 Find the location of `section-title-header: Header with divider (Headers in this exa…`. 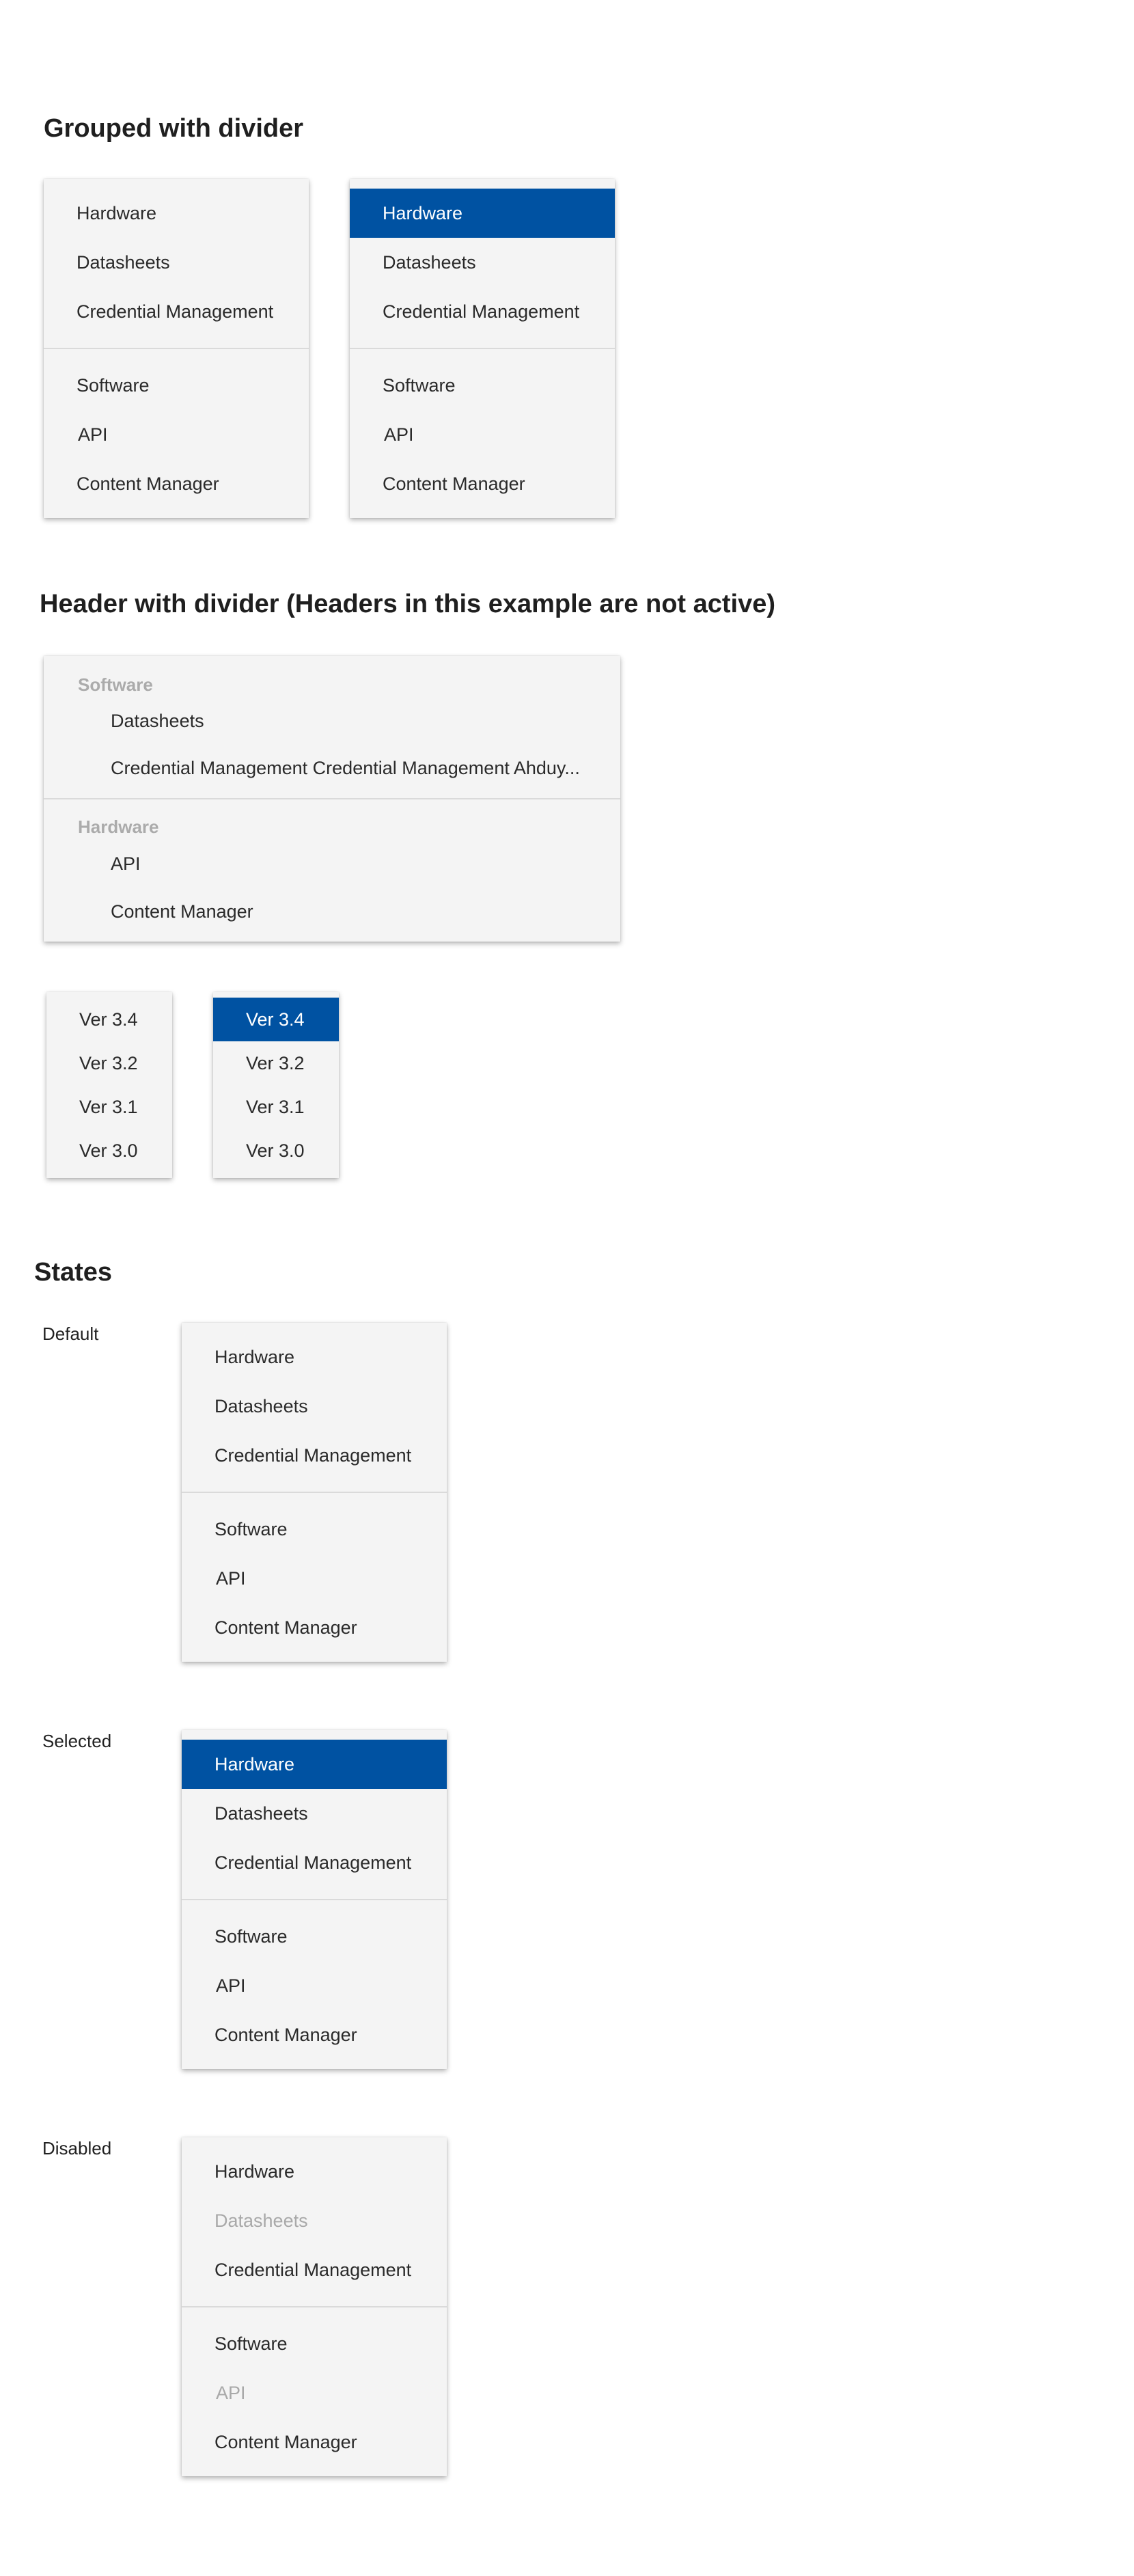

section-title-header: Header with divider (Headers in this exa… is located at coordinates (408, 604).